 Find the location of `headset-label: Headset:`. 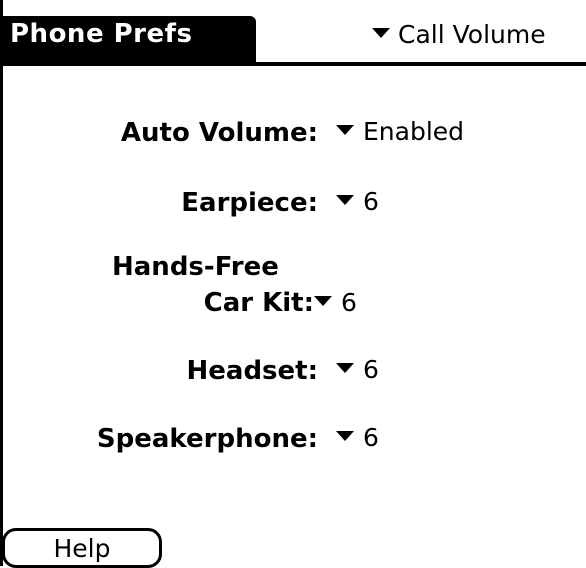

headset-label: Headset: is located at coordinates (252, 371).